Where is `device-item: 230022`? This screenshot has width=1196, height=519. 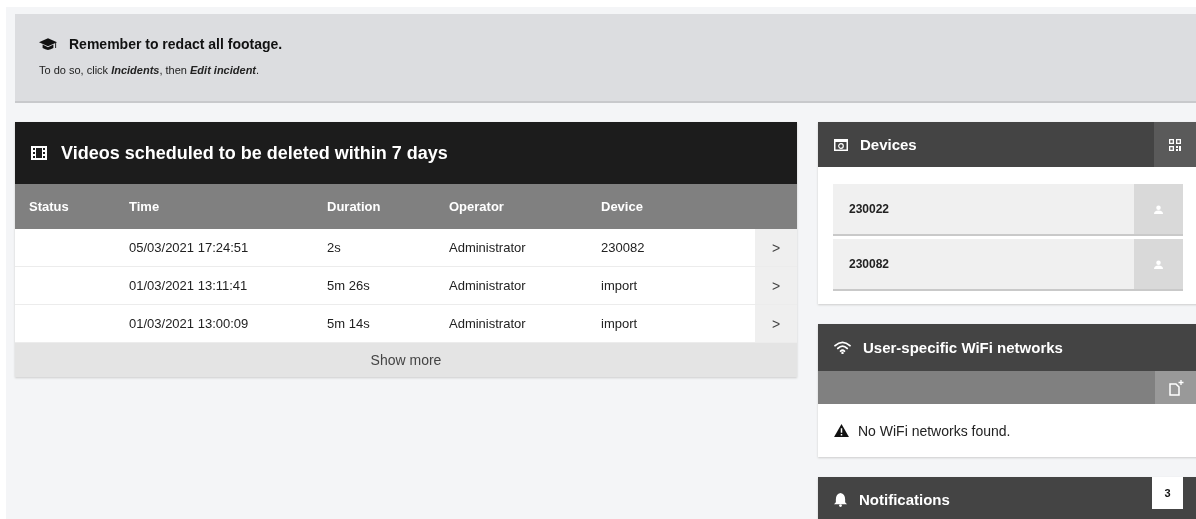
device-item: 230022 is located at coordinates (1008, 209).